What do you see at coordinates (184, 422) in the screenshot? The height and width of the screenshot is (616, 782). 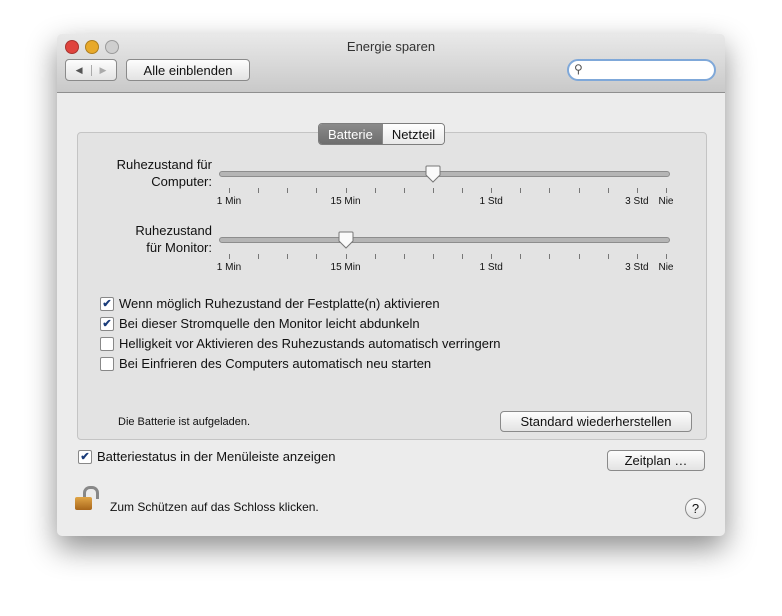 I see `battery-status-text: Die Batterie ist aufgeladen.` at bounding box center [184, 422].